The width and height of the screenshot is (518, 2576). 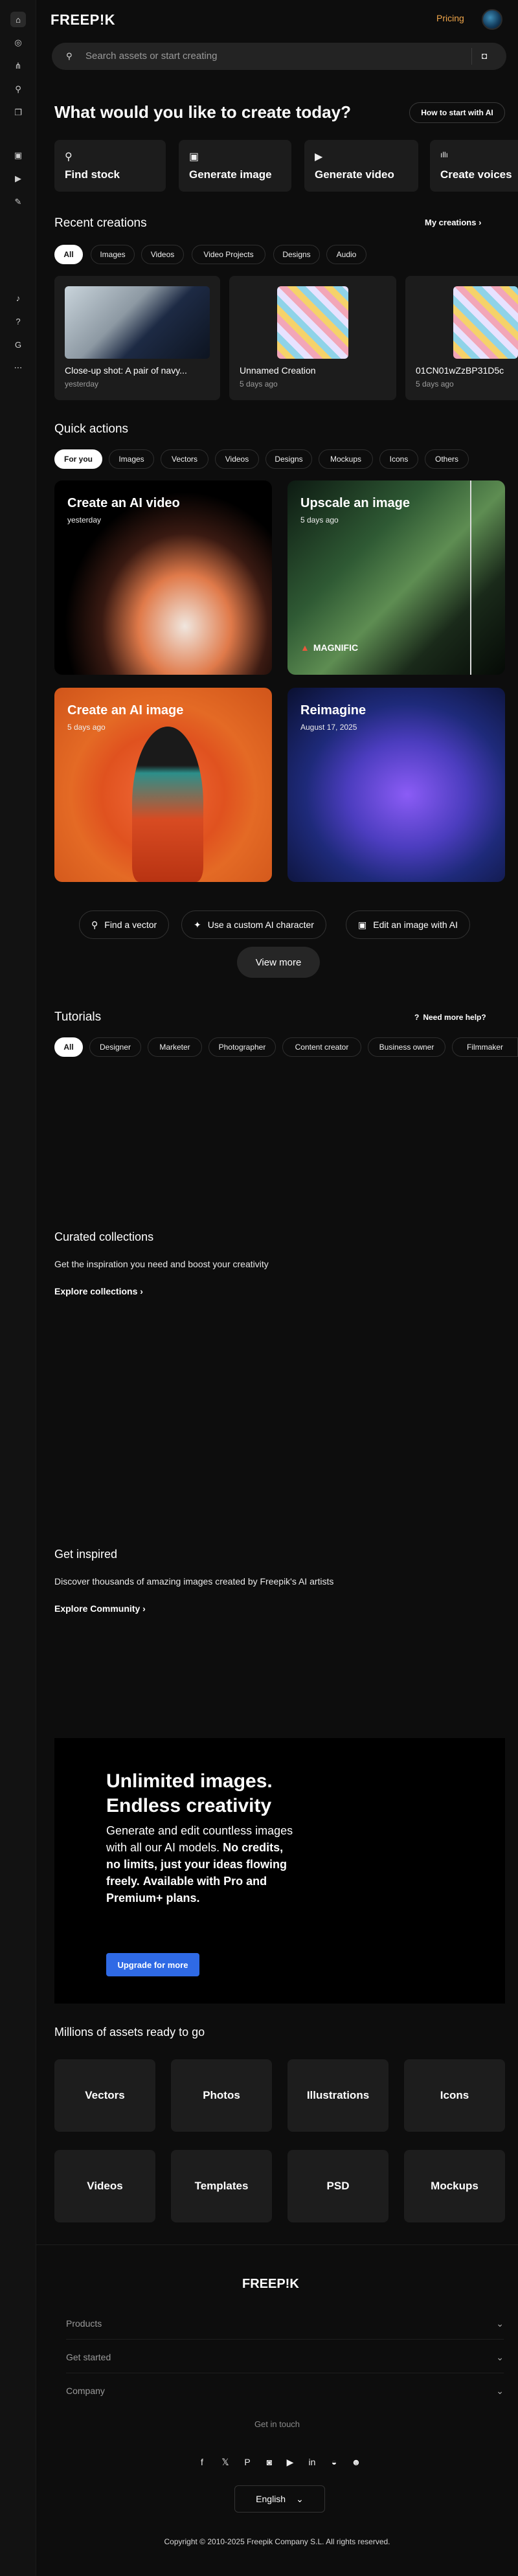 I want to click on asset-templates: Templates, so click(x=221, y=2186).